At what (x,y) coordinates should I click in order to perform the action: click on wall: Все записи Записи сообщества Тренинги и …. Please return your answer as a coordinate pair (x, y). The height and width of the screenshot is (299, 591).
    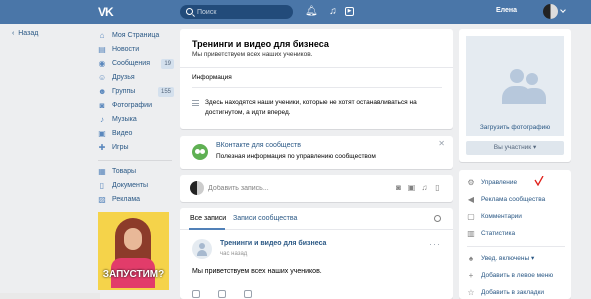
    Looking at the image, I should click on (316, 253).